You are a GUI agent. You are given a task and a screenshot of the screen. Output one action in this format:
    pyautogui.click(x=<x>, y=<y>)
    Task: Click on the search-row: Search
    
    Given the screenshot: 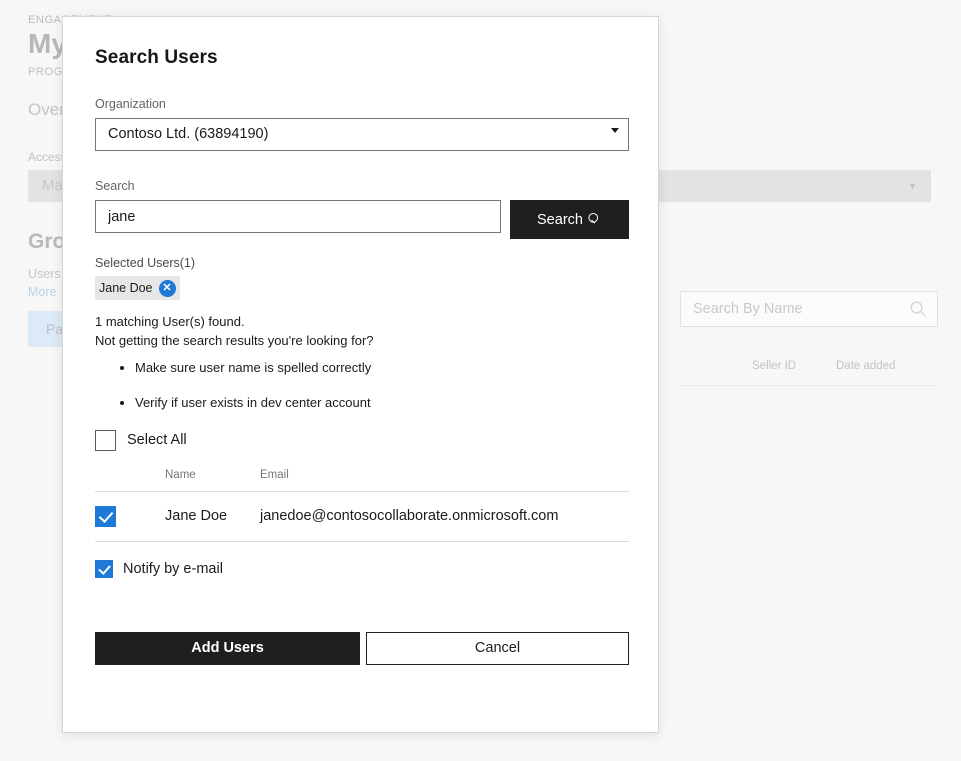 What is the action you would take?
    pyautogui.click(x=362, y=219)
    